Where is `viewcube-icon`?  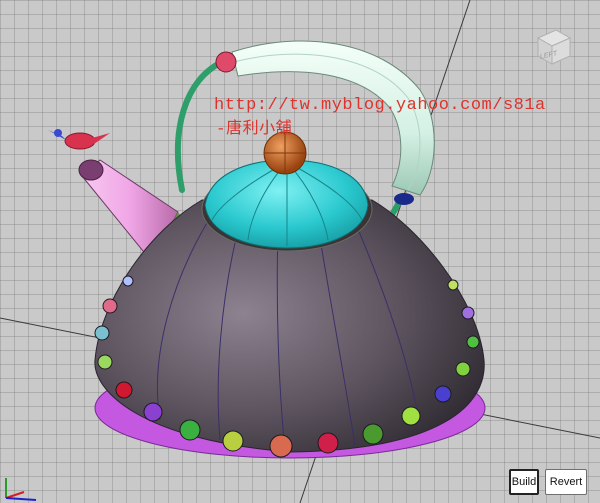 viewcube-icon is located at coordinates (552, 46).